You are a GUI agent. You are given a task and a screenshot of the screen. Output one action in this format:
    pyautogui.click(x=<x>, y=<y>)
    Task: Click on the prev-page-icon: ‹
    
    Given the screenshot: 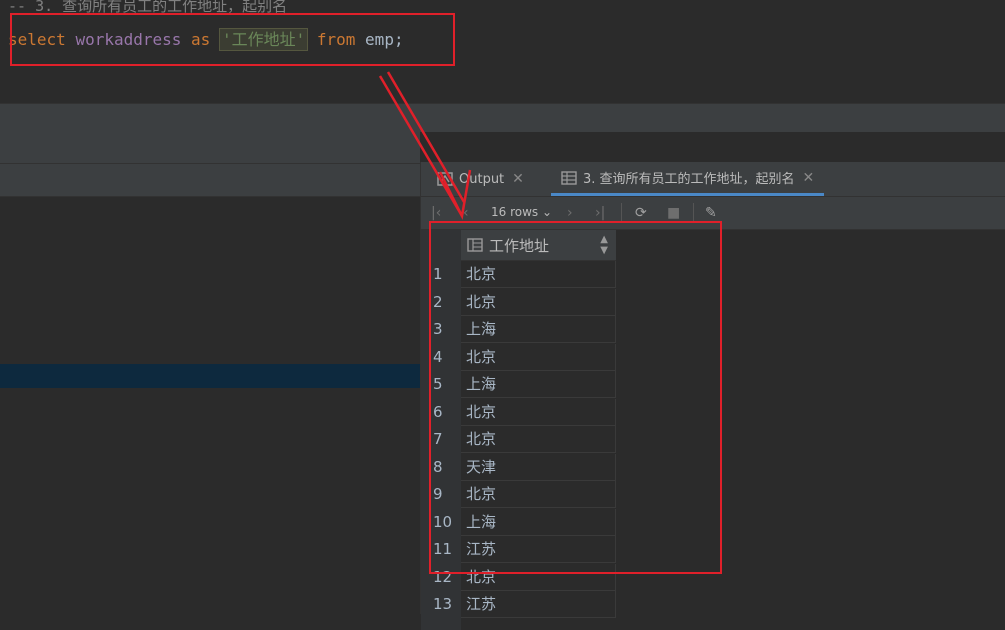 What is the action you would take?
    pyautogui.click(x=466, y=213)
    